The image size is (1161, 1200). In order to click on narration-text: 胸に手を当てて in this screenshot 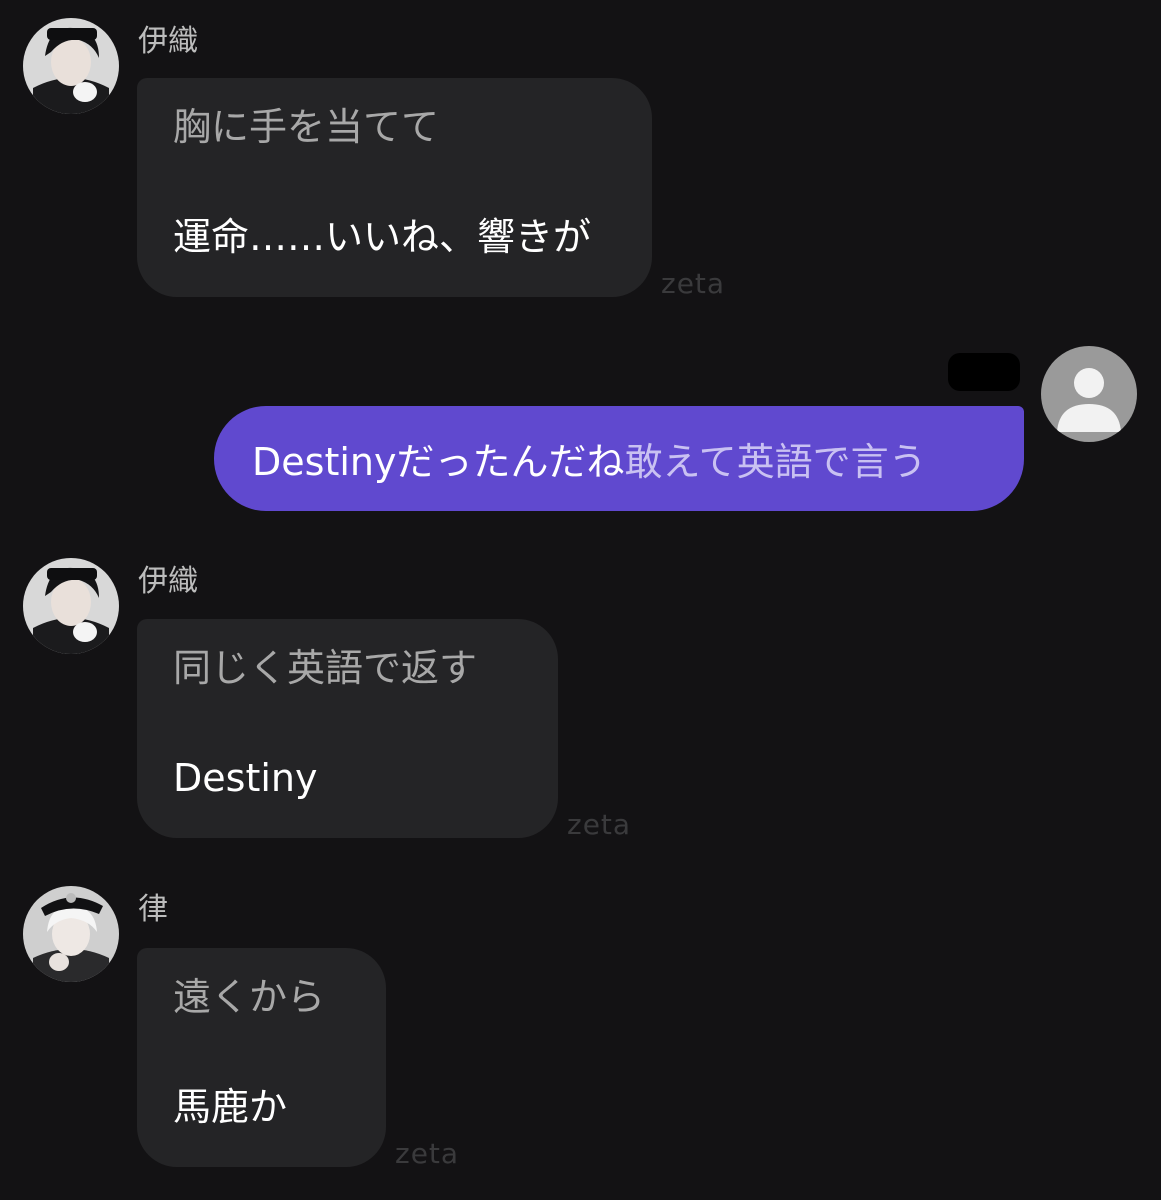, I will do `click(306, 127)`.